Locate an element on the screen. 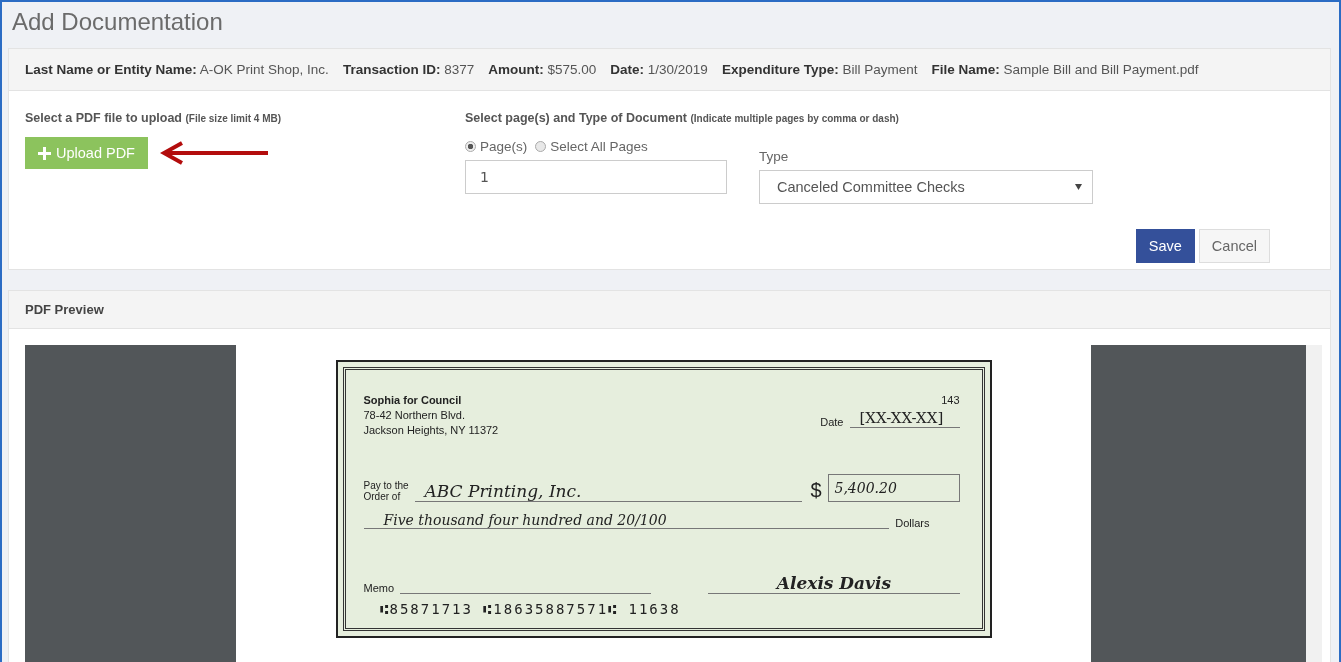  pages-heading: Select page(s) and Type of Document (Indicate multiple pages by comma or dash) is located at coordinates (682, 118).